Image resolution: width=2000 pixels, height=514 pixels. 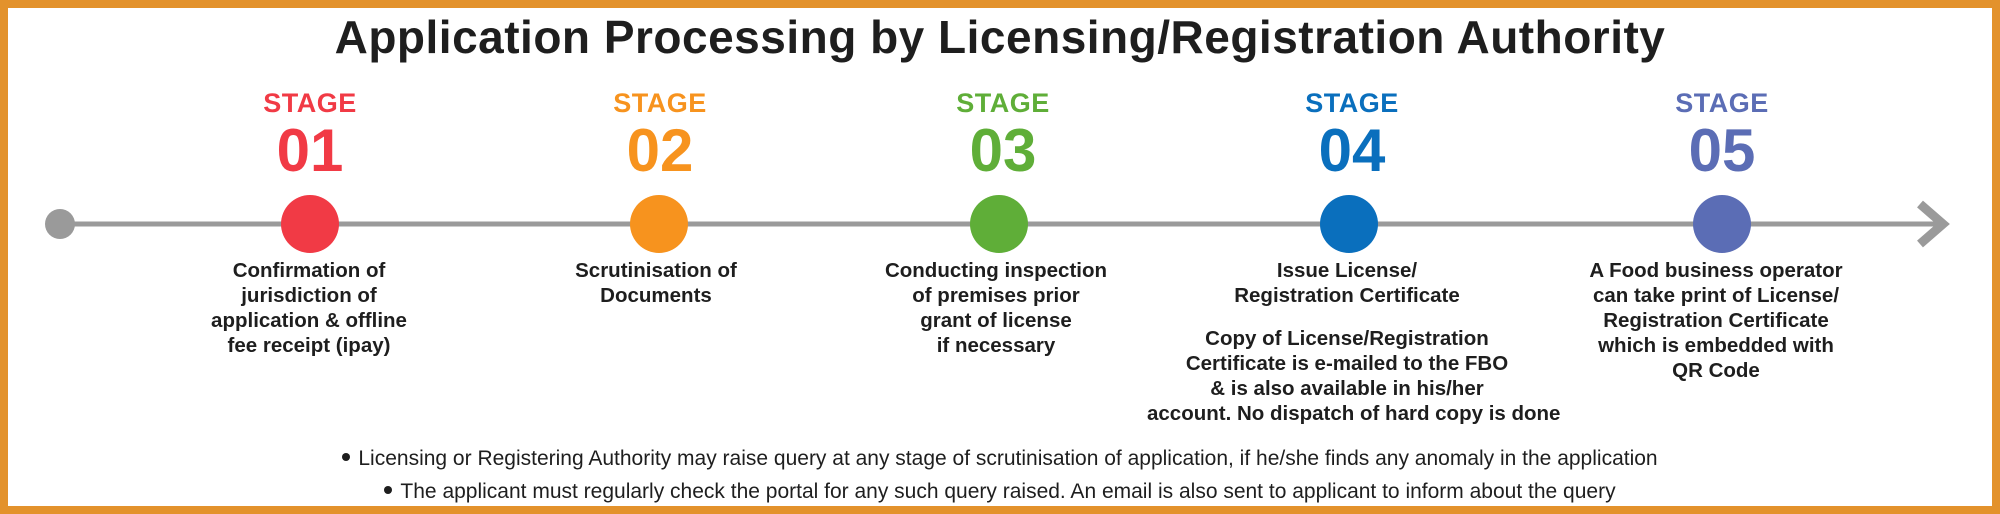 What do you see at coordinates (309, 270) in the screenshot?
I see `description-line: Confirmation of` at bounding box center [309, 270].